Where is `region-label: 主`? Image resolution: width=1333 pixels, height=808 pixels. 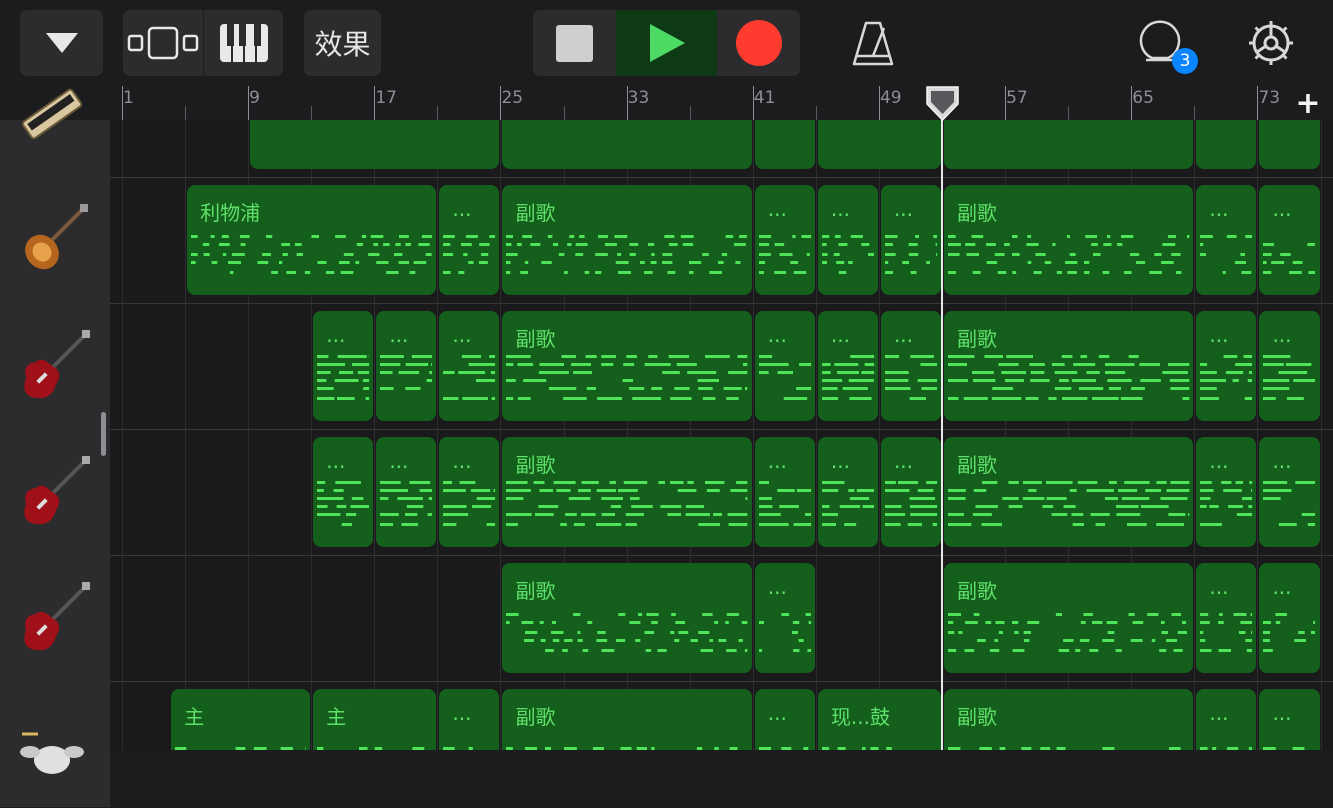
region-label: 主 is located at coordinates (336, 715).